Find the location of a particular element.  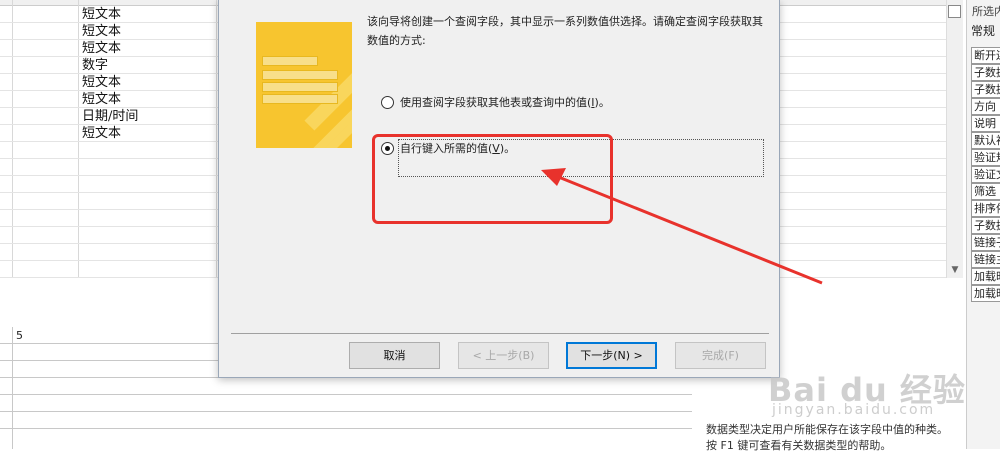

vertical-scrollbar: ▼ is located at coordinates (954, 139).